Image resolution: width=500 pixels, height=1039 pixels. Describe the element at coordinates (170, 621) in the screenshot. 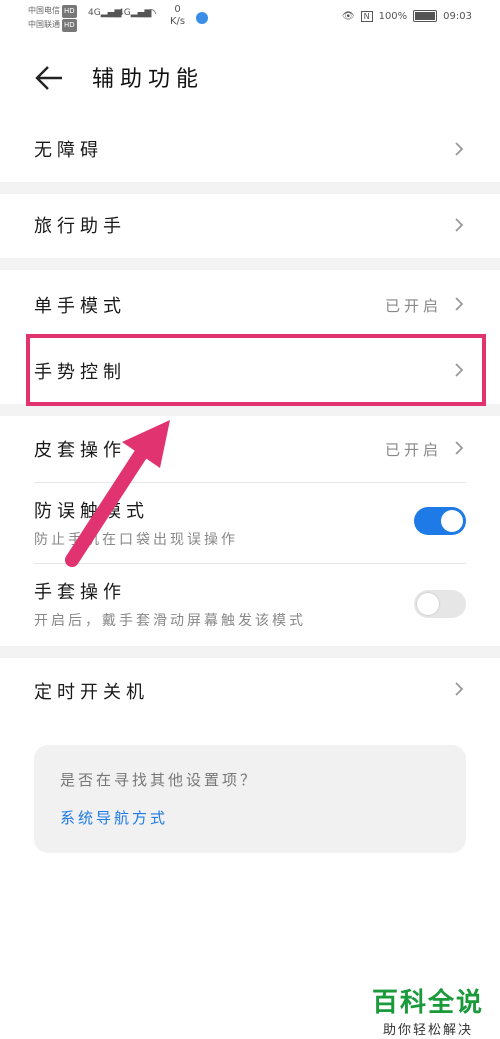

I see `row-description: 开启后，戴手套滑动屏幕触发该模式` at that location.